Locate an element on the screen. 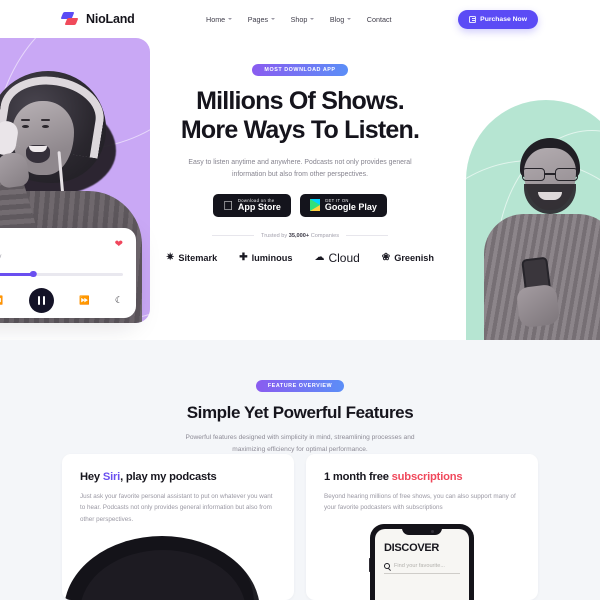 The height and width of the screenshot is (600, 600). nav-label: Blog is located at coordinates (337, 19).